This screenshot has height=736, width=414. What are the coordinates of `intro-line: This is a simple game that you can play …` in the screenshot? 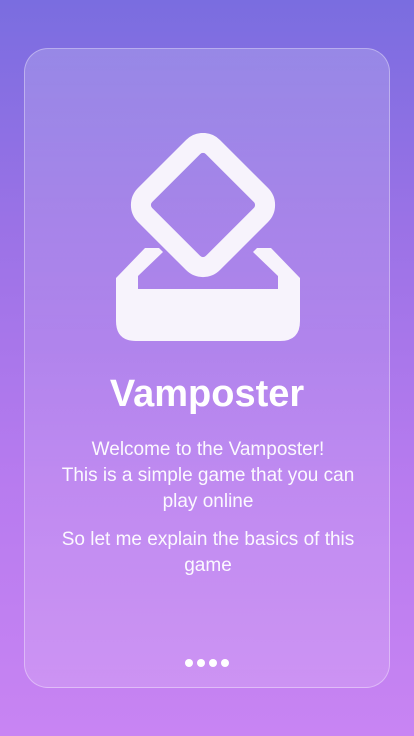 It's located at (208, 488).